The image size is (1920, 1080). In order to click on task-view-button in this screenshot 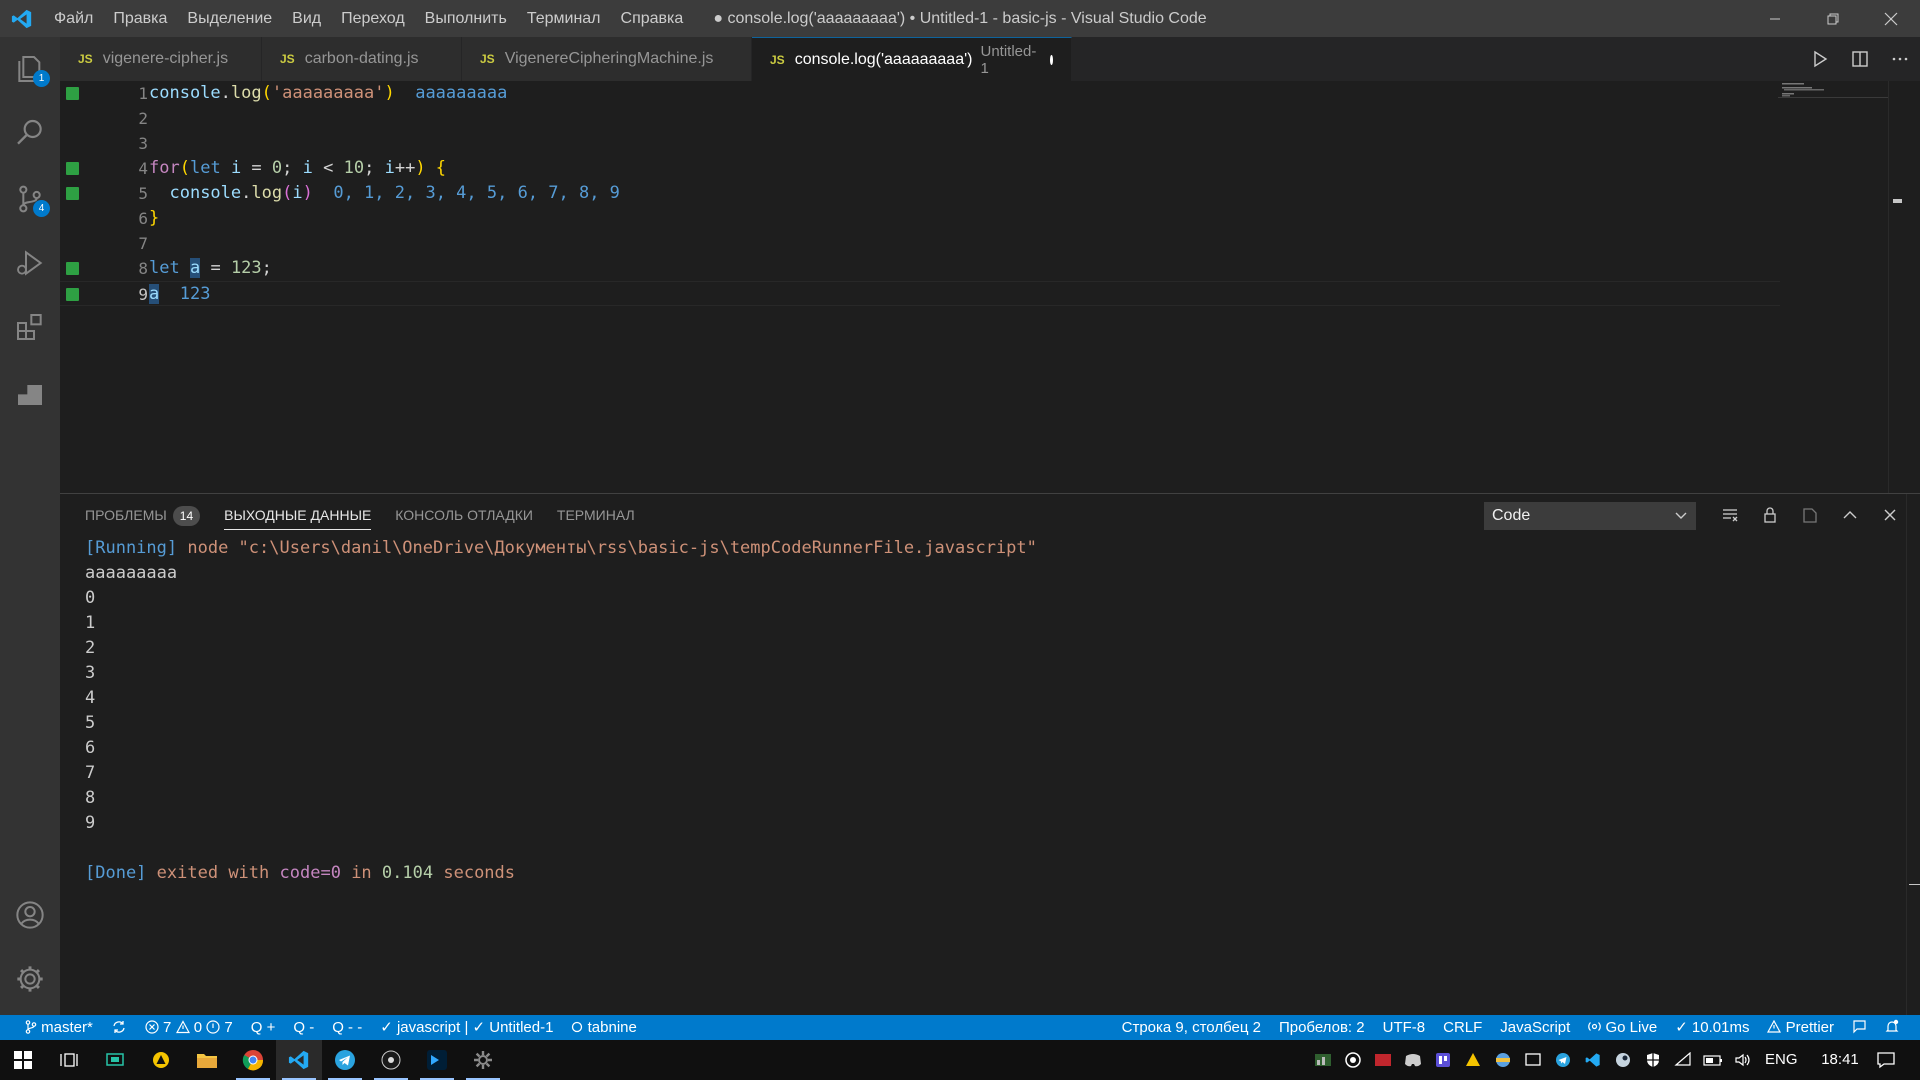, I will do `click(69, 1060)`.